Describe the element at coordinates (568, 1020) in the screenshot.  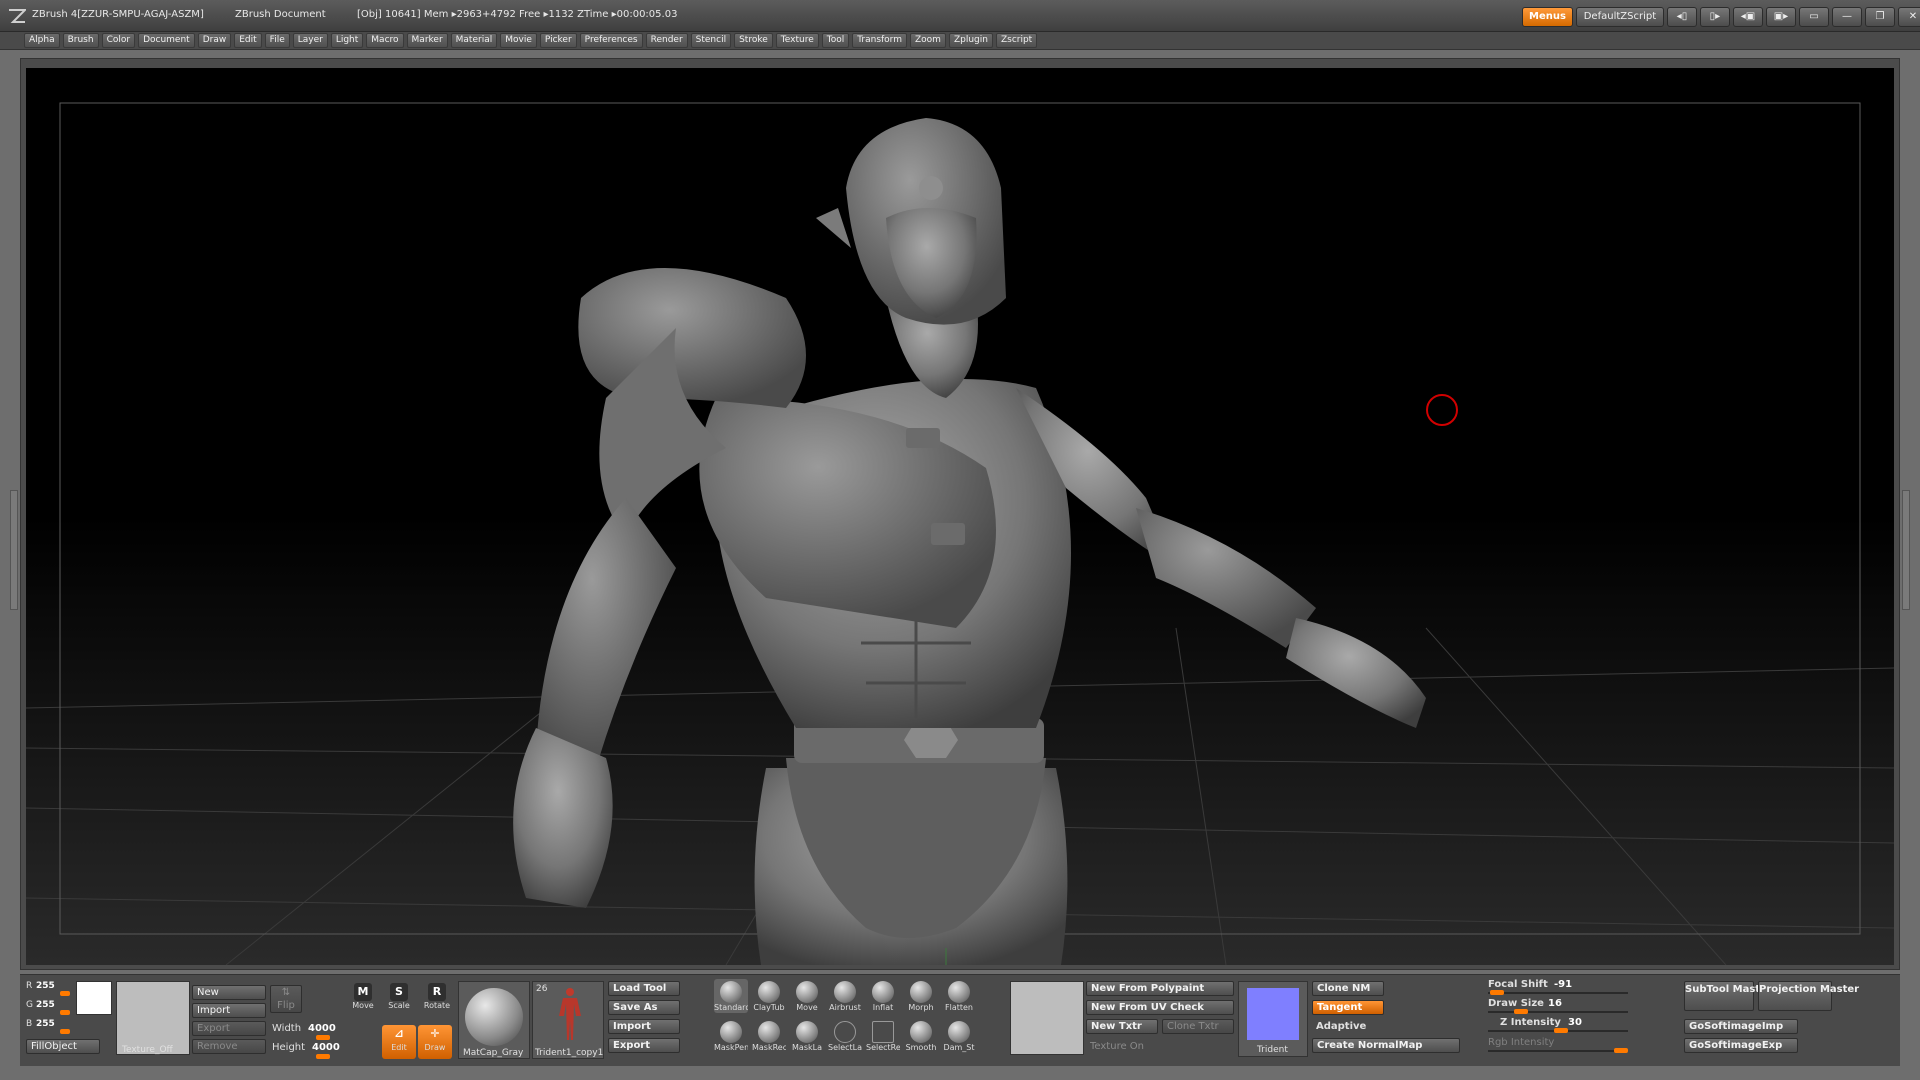
I see `tool-thumbnail: 26 Trident1_copy1` at that location.